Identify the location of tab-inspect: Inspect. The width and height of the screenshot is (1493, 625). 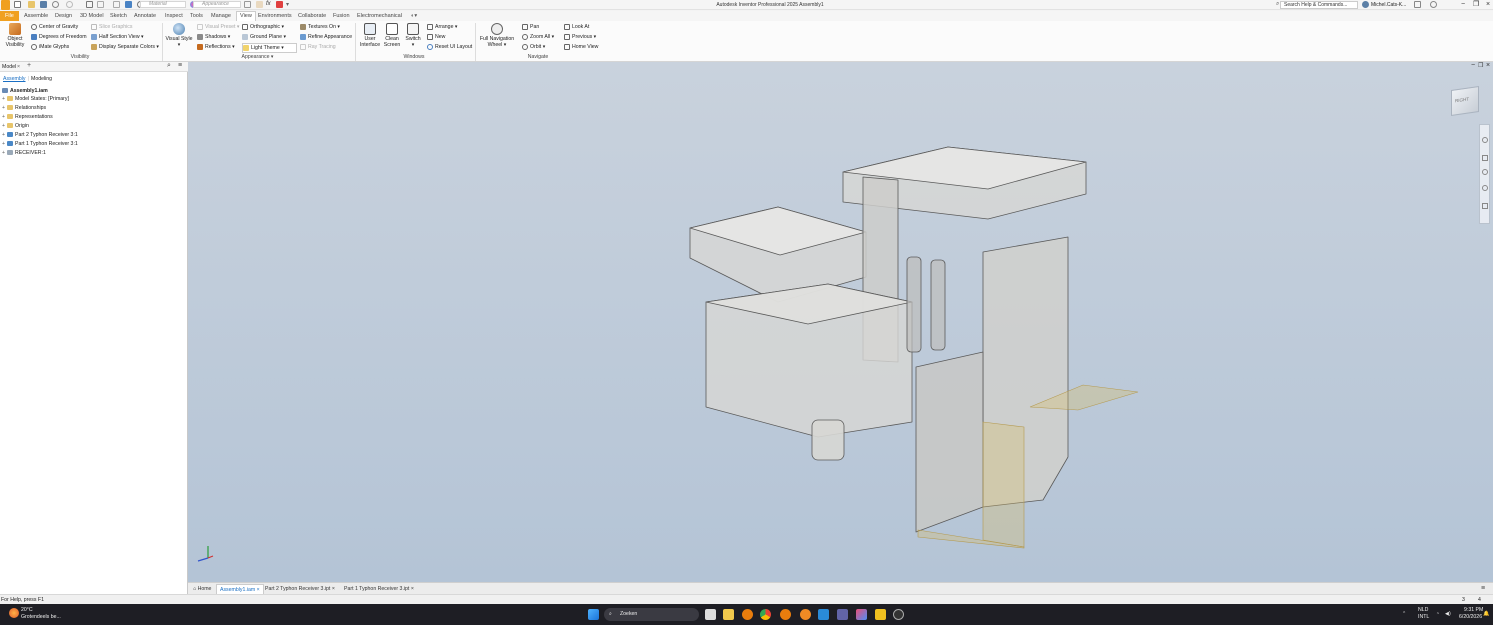
(174, 16).